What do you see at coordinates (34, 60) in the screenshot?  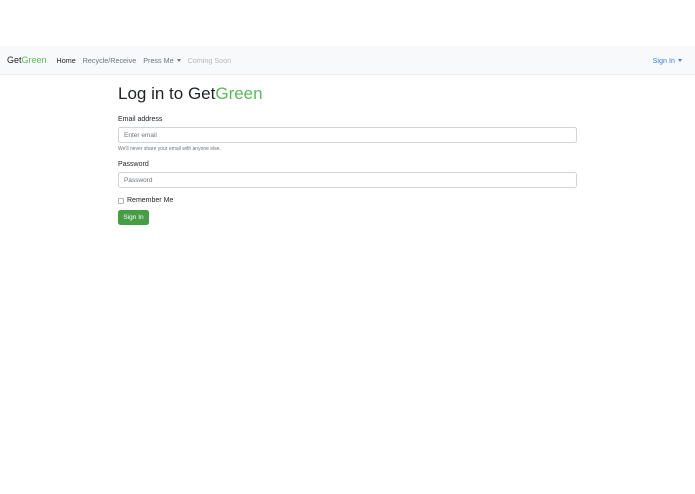 I see `brand-green: Green` at bounding box center [34, 60].